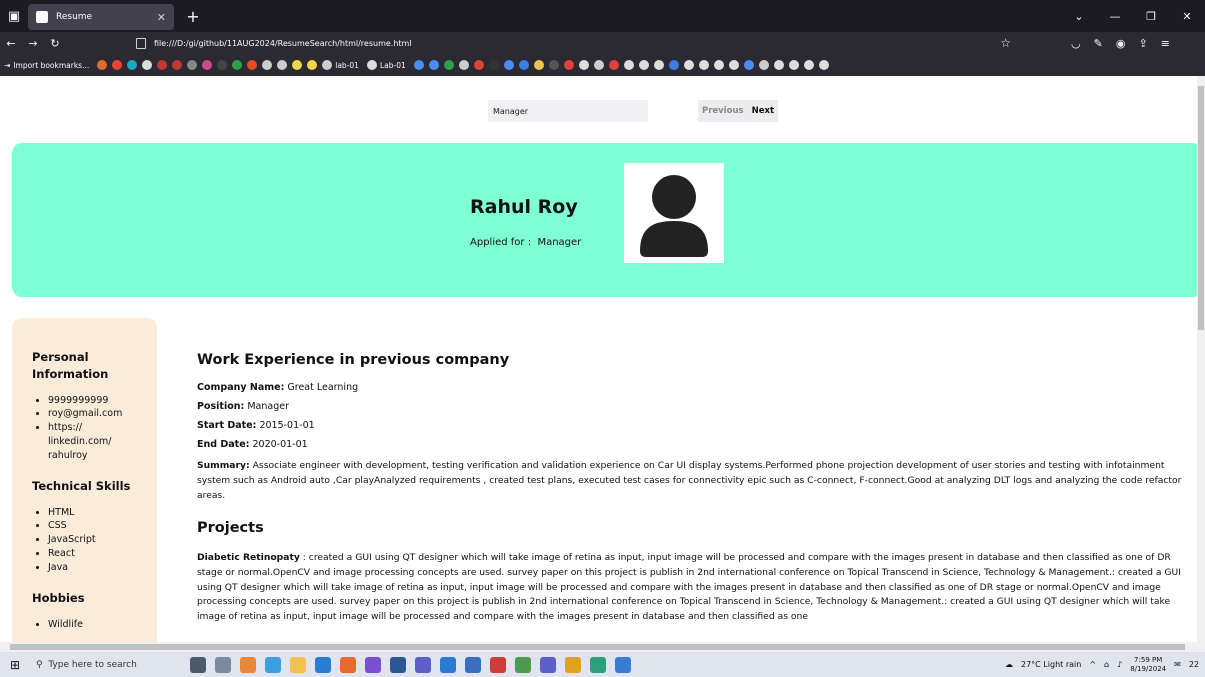 The image size is (1205, 677). I want to click on volume-icon: ♪, so click(1119, 664).